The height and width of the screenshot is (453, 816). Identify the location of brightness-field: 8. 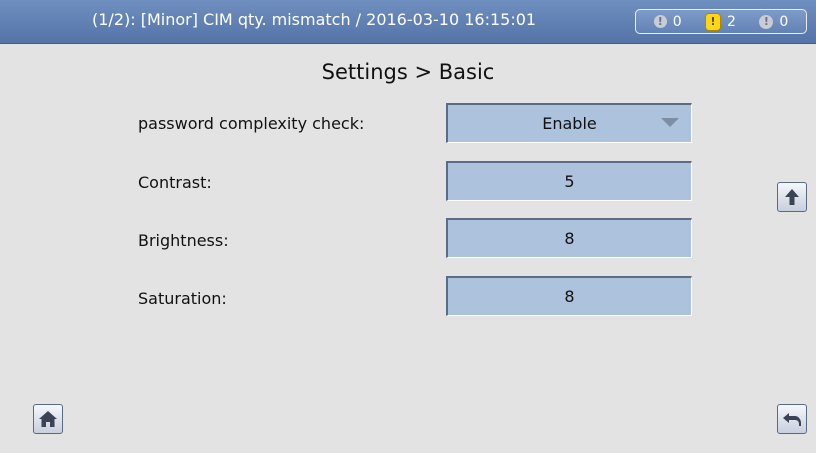
(569, 238).